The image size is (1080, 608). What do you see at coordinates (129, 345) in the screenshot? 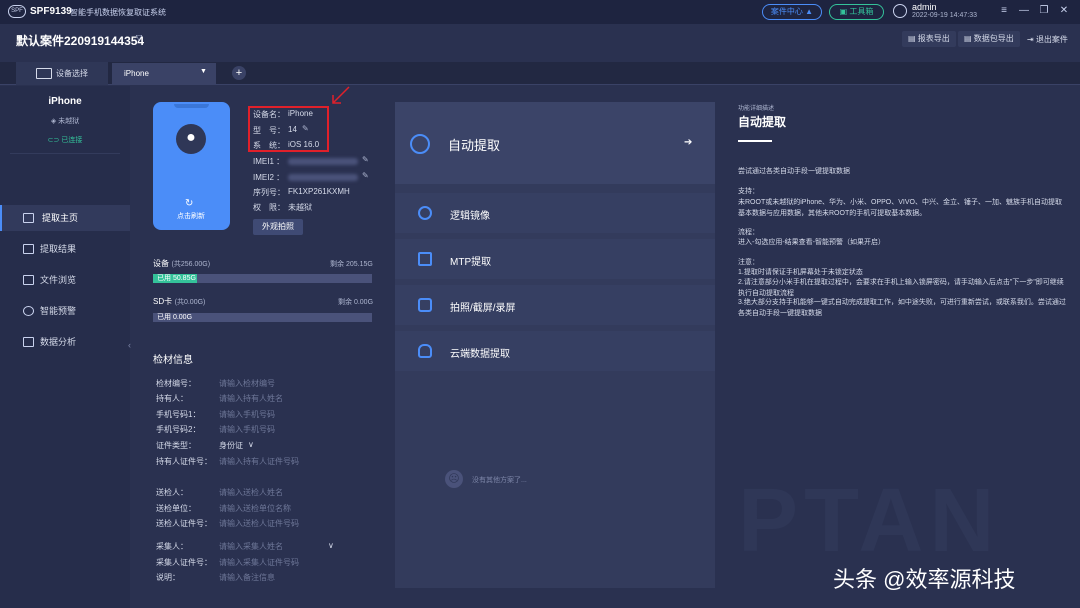
I see `collapse-sidebar-icon: ‹` at bounding box center [129, 345].